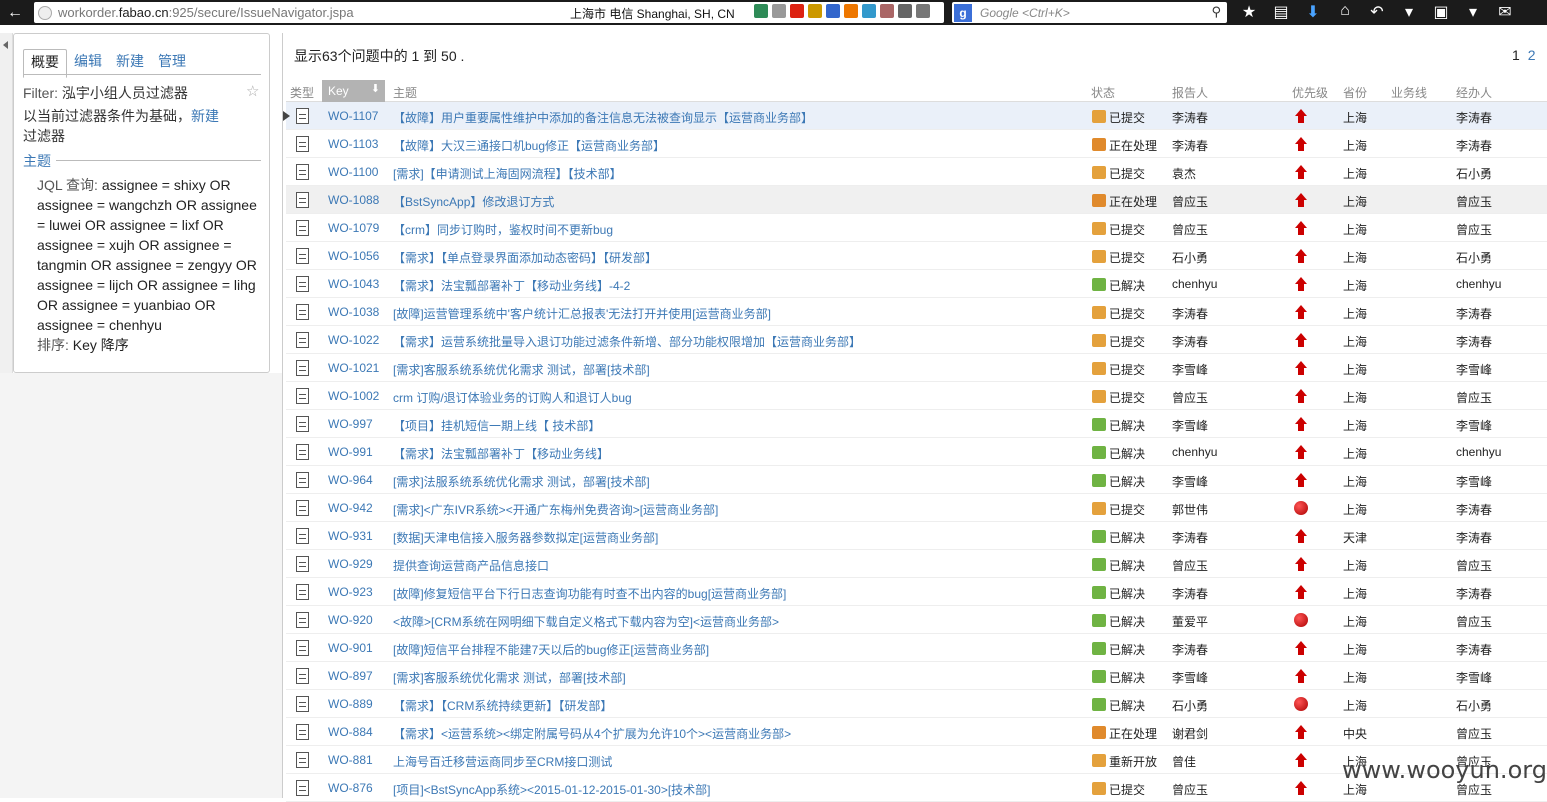  Describe the element at coordinates (350, 648) in the screenshot. I see `issue-key-link: WO-901` at that location.